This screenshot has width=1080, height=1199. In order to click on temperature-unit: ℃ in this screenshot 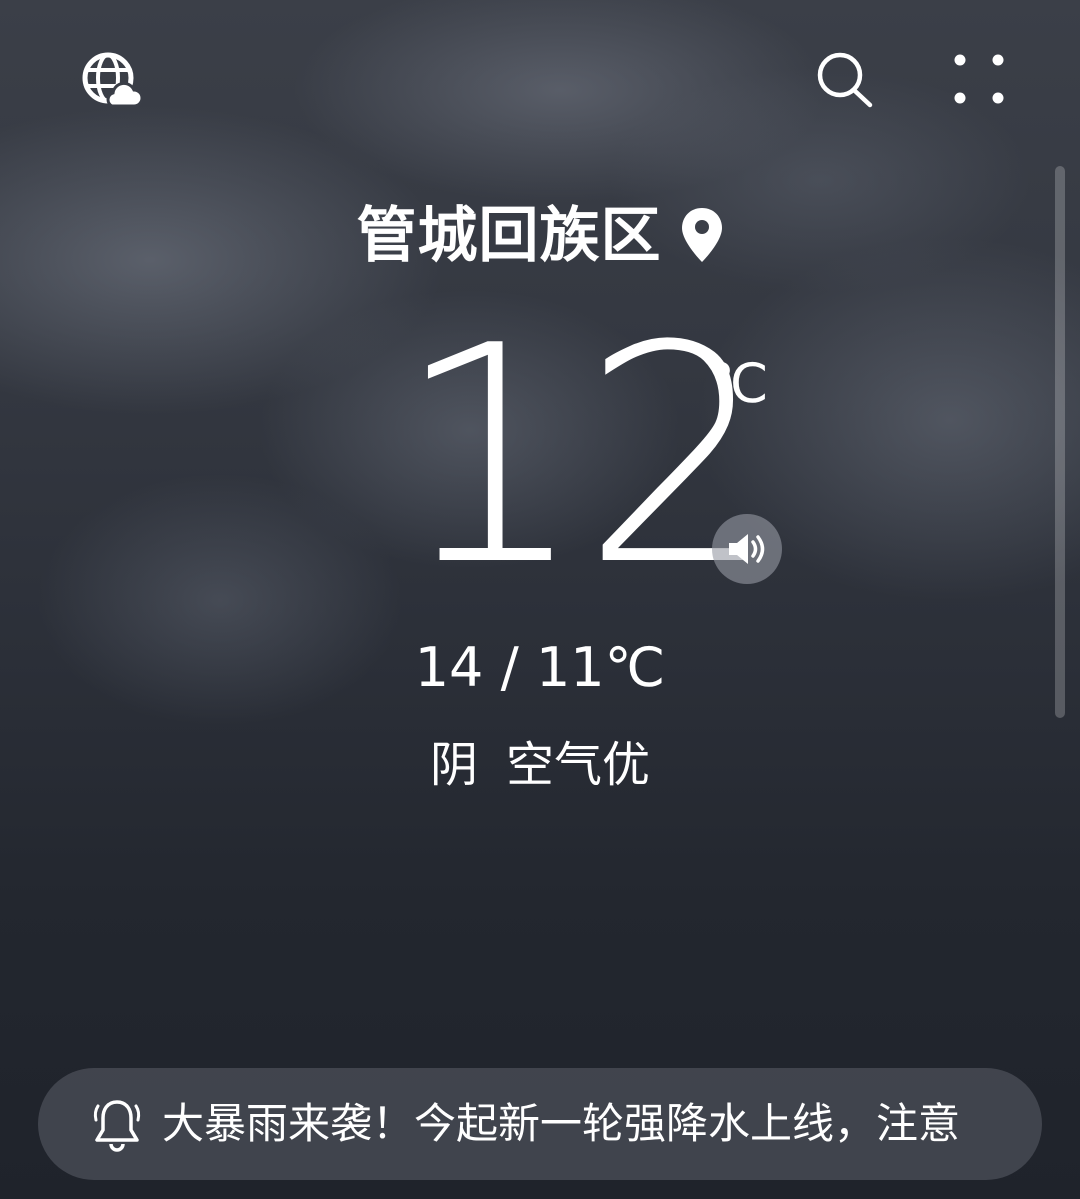, I will do `click(738, 383)`.